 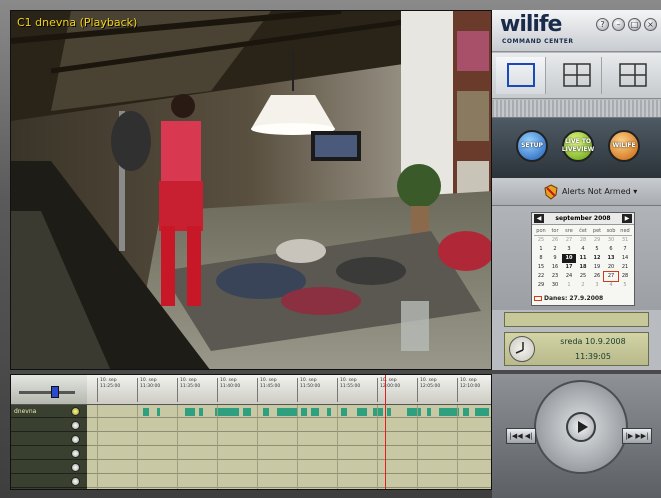 I want to click on restore-icon: □, so click(x=634, y=24).